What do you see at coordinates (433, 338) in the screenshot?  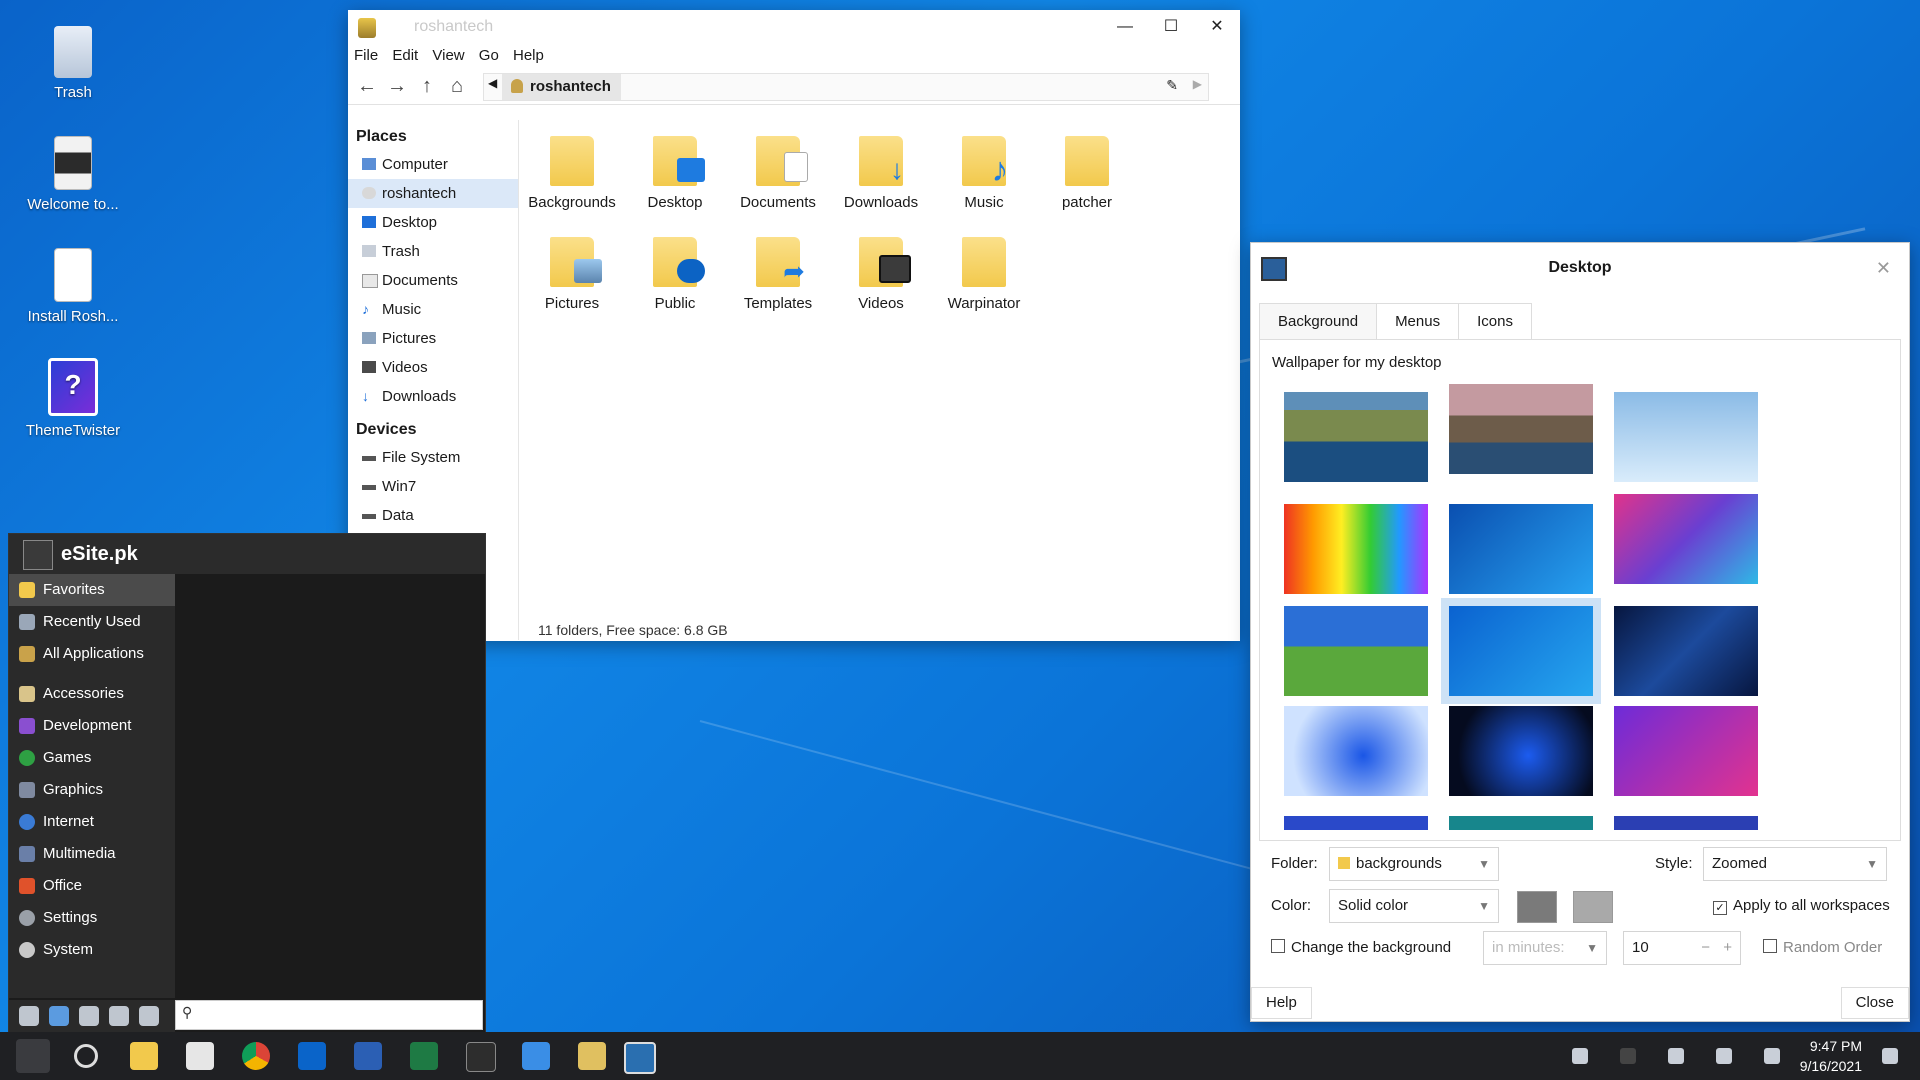 I see `sidebar-item-pictures: Pictures` at bounding box center [433, 338].